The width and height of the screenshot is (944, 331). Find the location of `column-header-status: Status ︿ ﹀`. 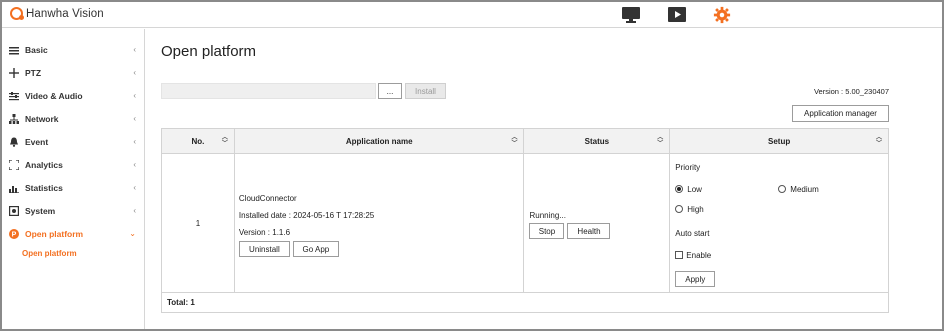

column-header-status: Status ︿ ﹀ is located at coordinates (597, 141).